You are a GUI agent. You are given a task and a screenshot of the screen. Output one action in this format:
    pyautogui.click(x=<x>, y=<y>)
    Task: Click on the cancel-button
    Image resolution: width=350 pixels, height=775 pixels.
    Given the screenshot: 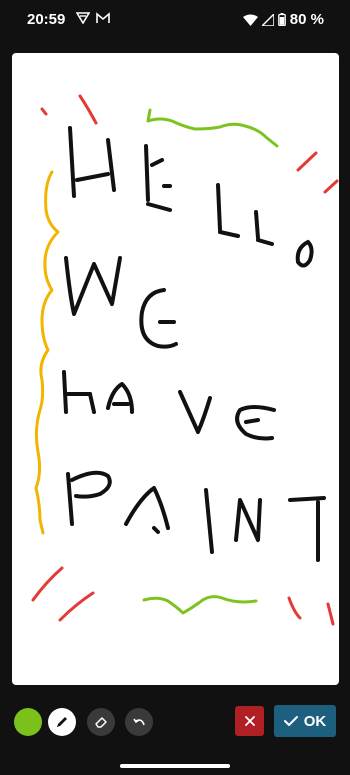 What is the action you would take?
    pyautogui.click(x=249, y=721)
    